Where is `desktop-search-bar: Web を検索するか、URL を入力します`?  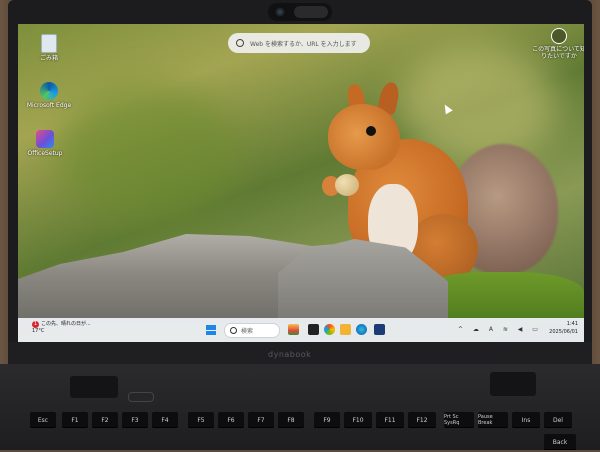 desktop-search-bar: Web を検索するか、URL を入力します is located at coordinates (299, 43).